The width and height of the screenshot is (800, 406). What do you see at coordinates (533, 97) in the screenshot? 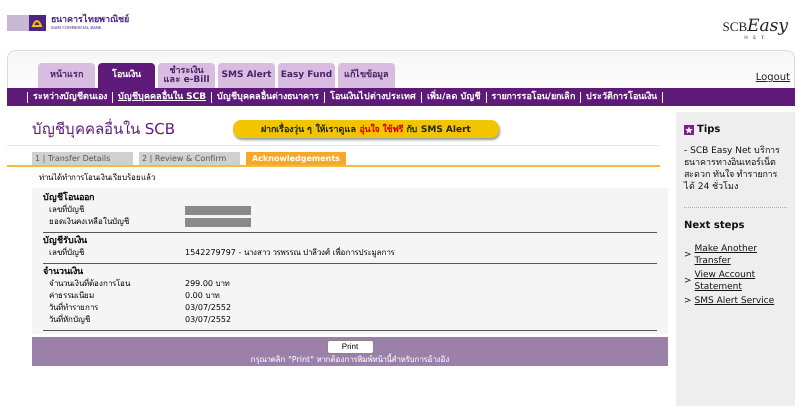
I see `sub-navigation-link: รายการรอโอน/ยกเลิก` at bounding box center [533, 97].